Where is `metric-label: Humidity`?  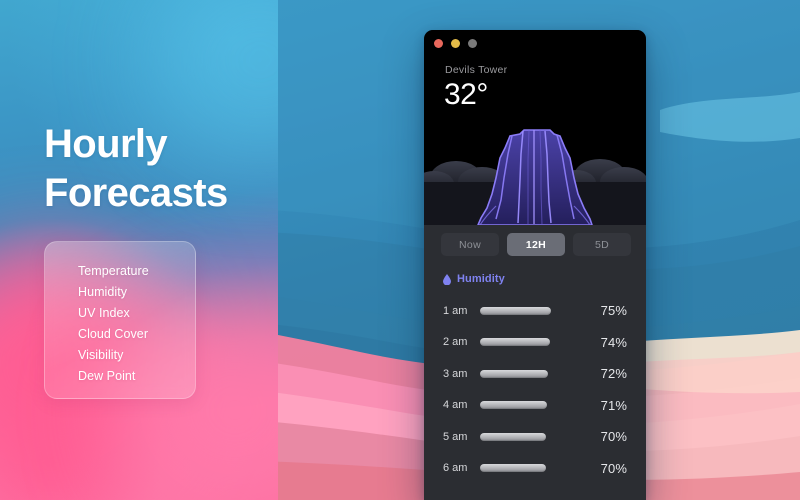
metric-label: Humidity is located at coordinates (481, 279).